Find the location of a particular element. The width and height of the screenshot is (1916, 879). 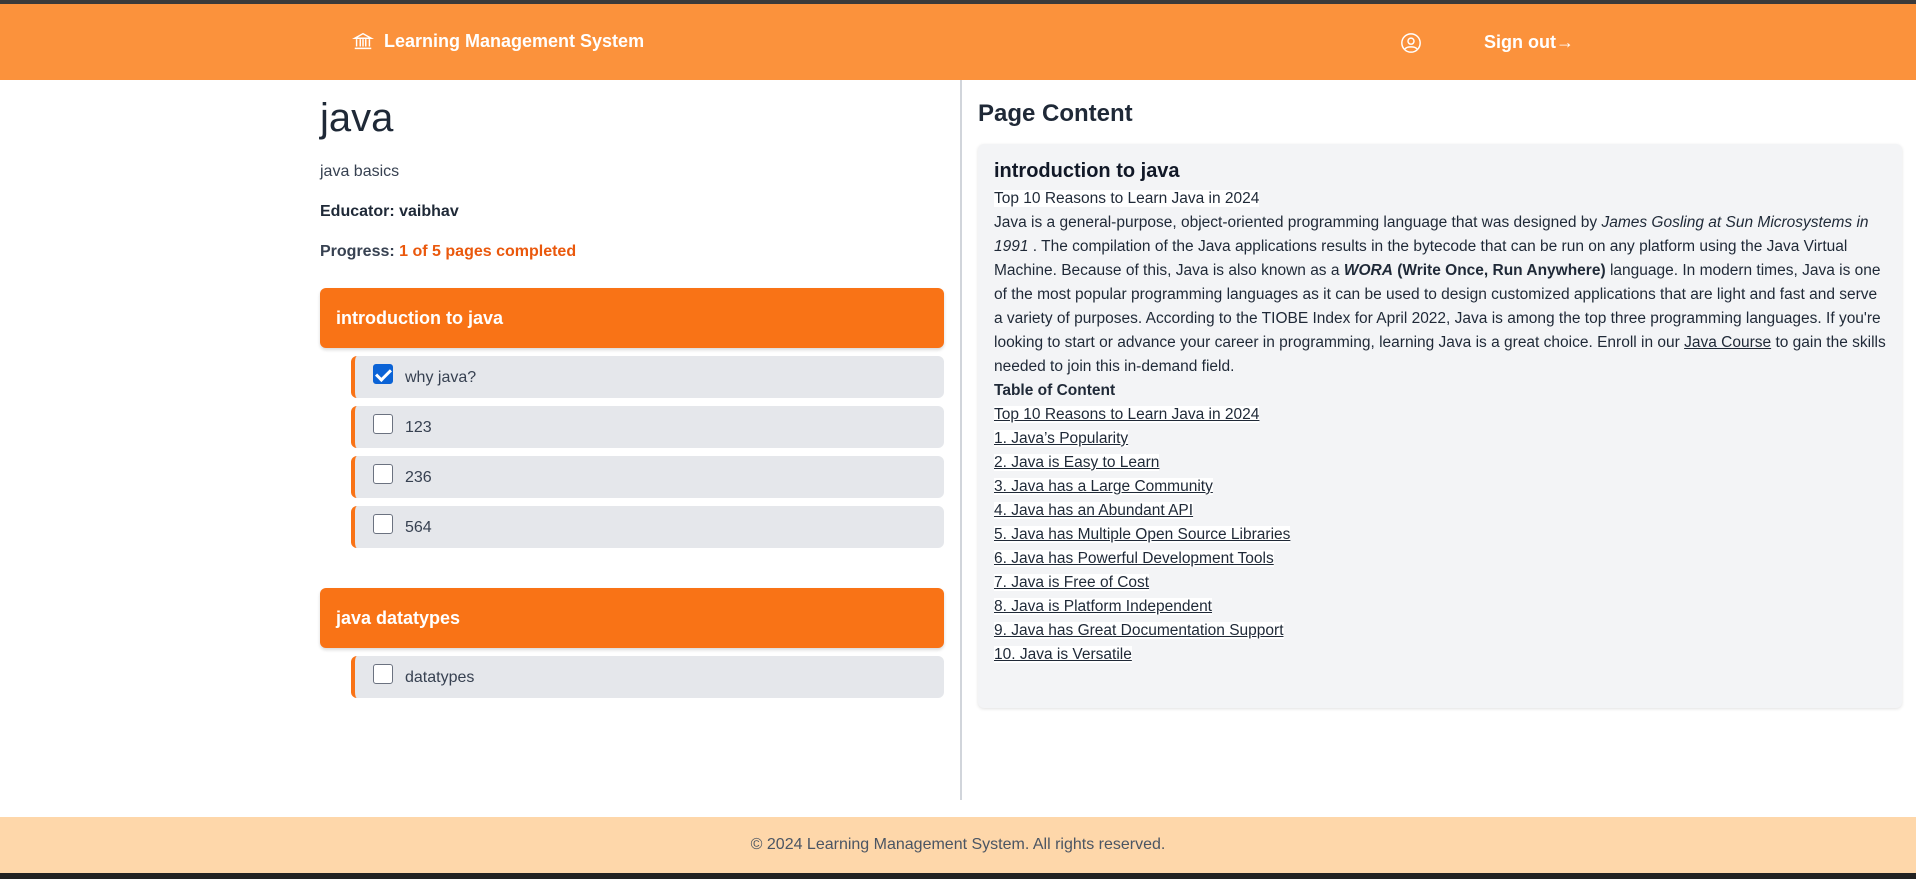

page-label: 564 is located at coordinates (418, 527).